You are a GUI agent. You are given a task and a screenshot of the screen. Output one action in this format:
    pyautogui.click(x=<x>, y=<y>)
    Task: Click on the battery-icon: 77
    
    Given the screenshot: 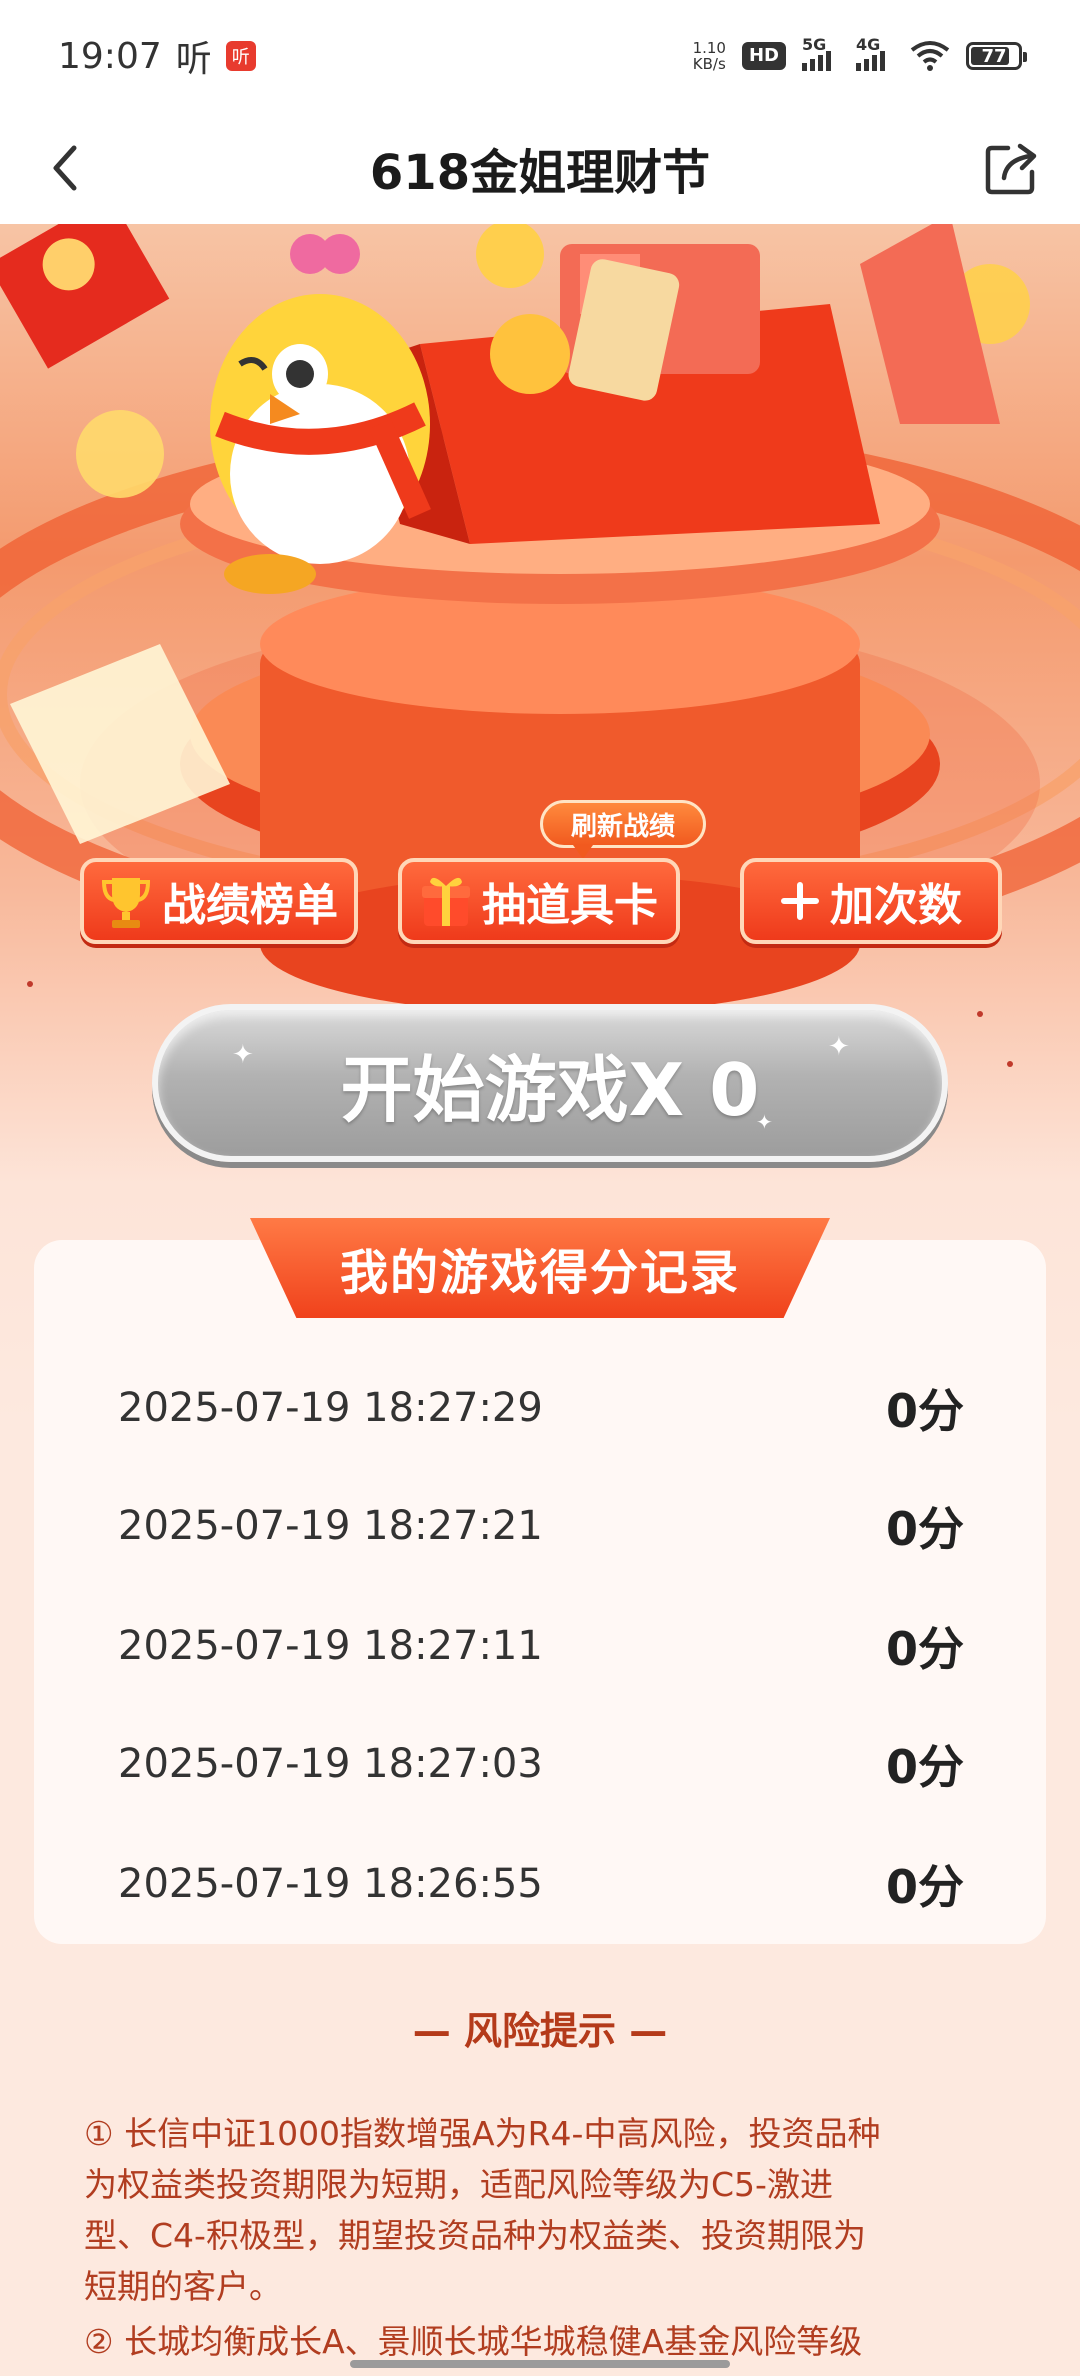 What is the action you would take?
    pyautogui.click(x=996, y=56)
    